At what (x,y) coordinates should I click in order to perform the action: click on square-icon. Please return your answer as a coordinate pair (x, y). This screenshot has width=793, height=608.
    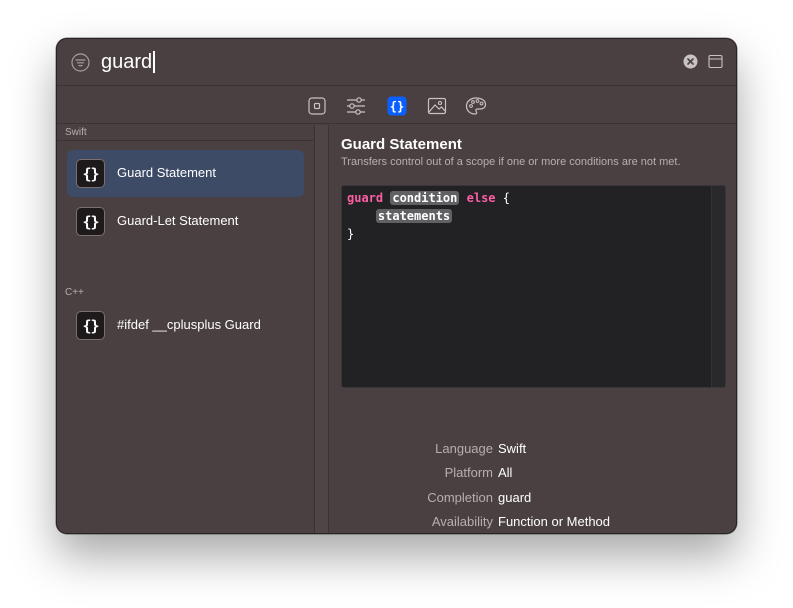
    Looking at the image, I should click on (317, 106).